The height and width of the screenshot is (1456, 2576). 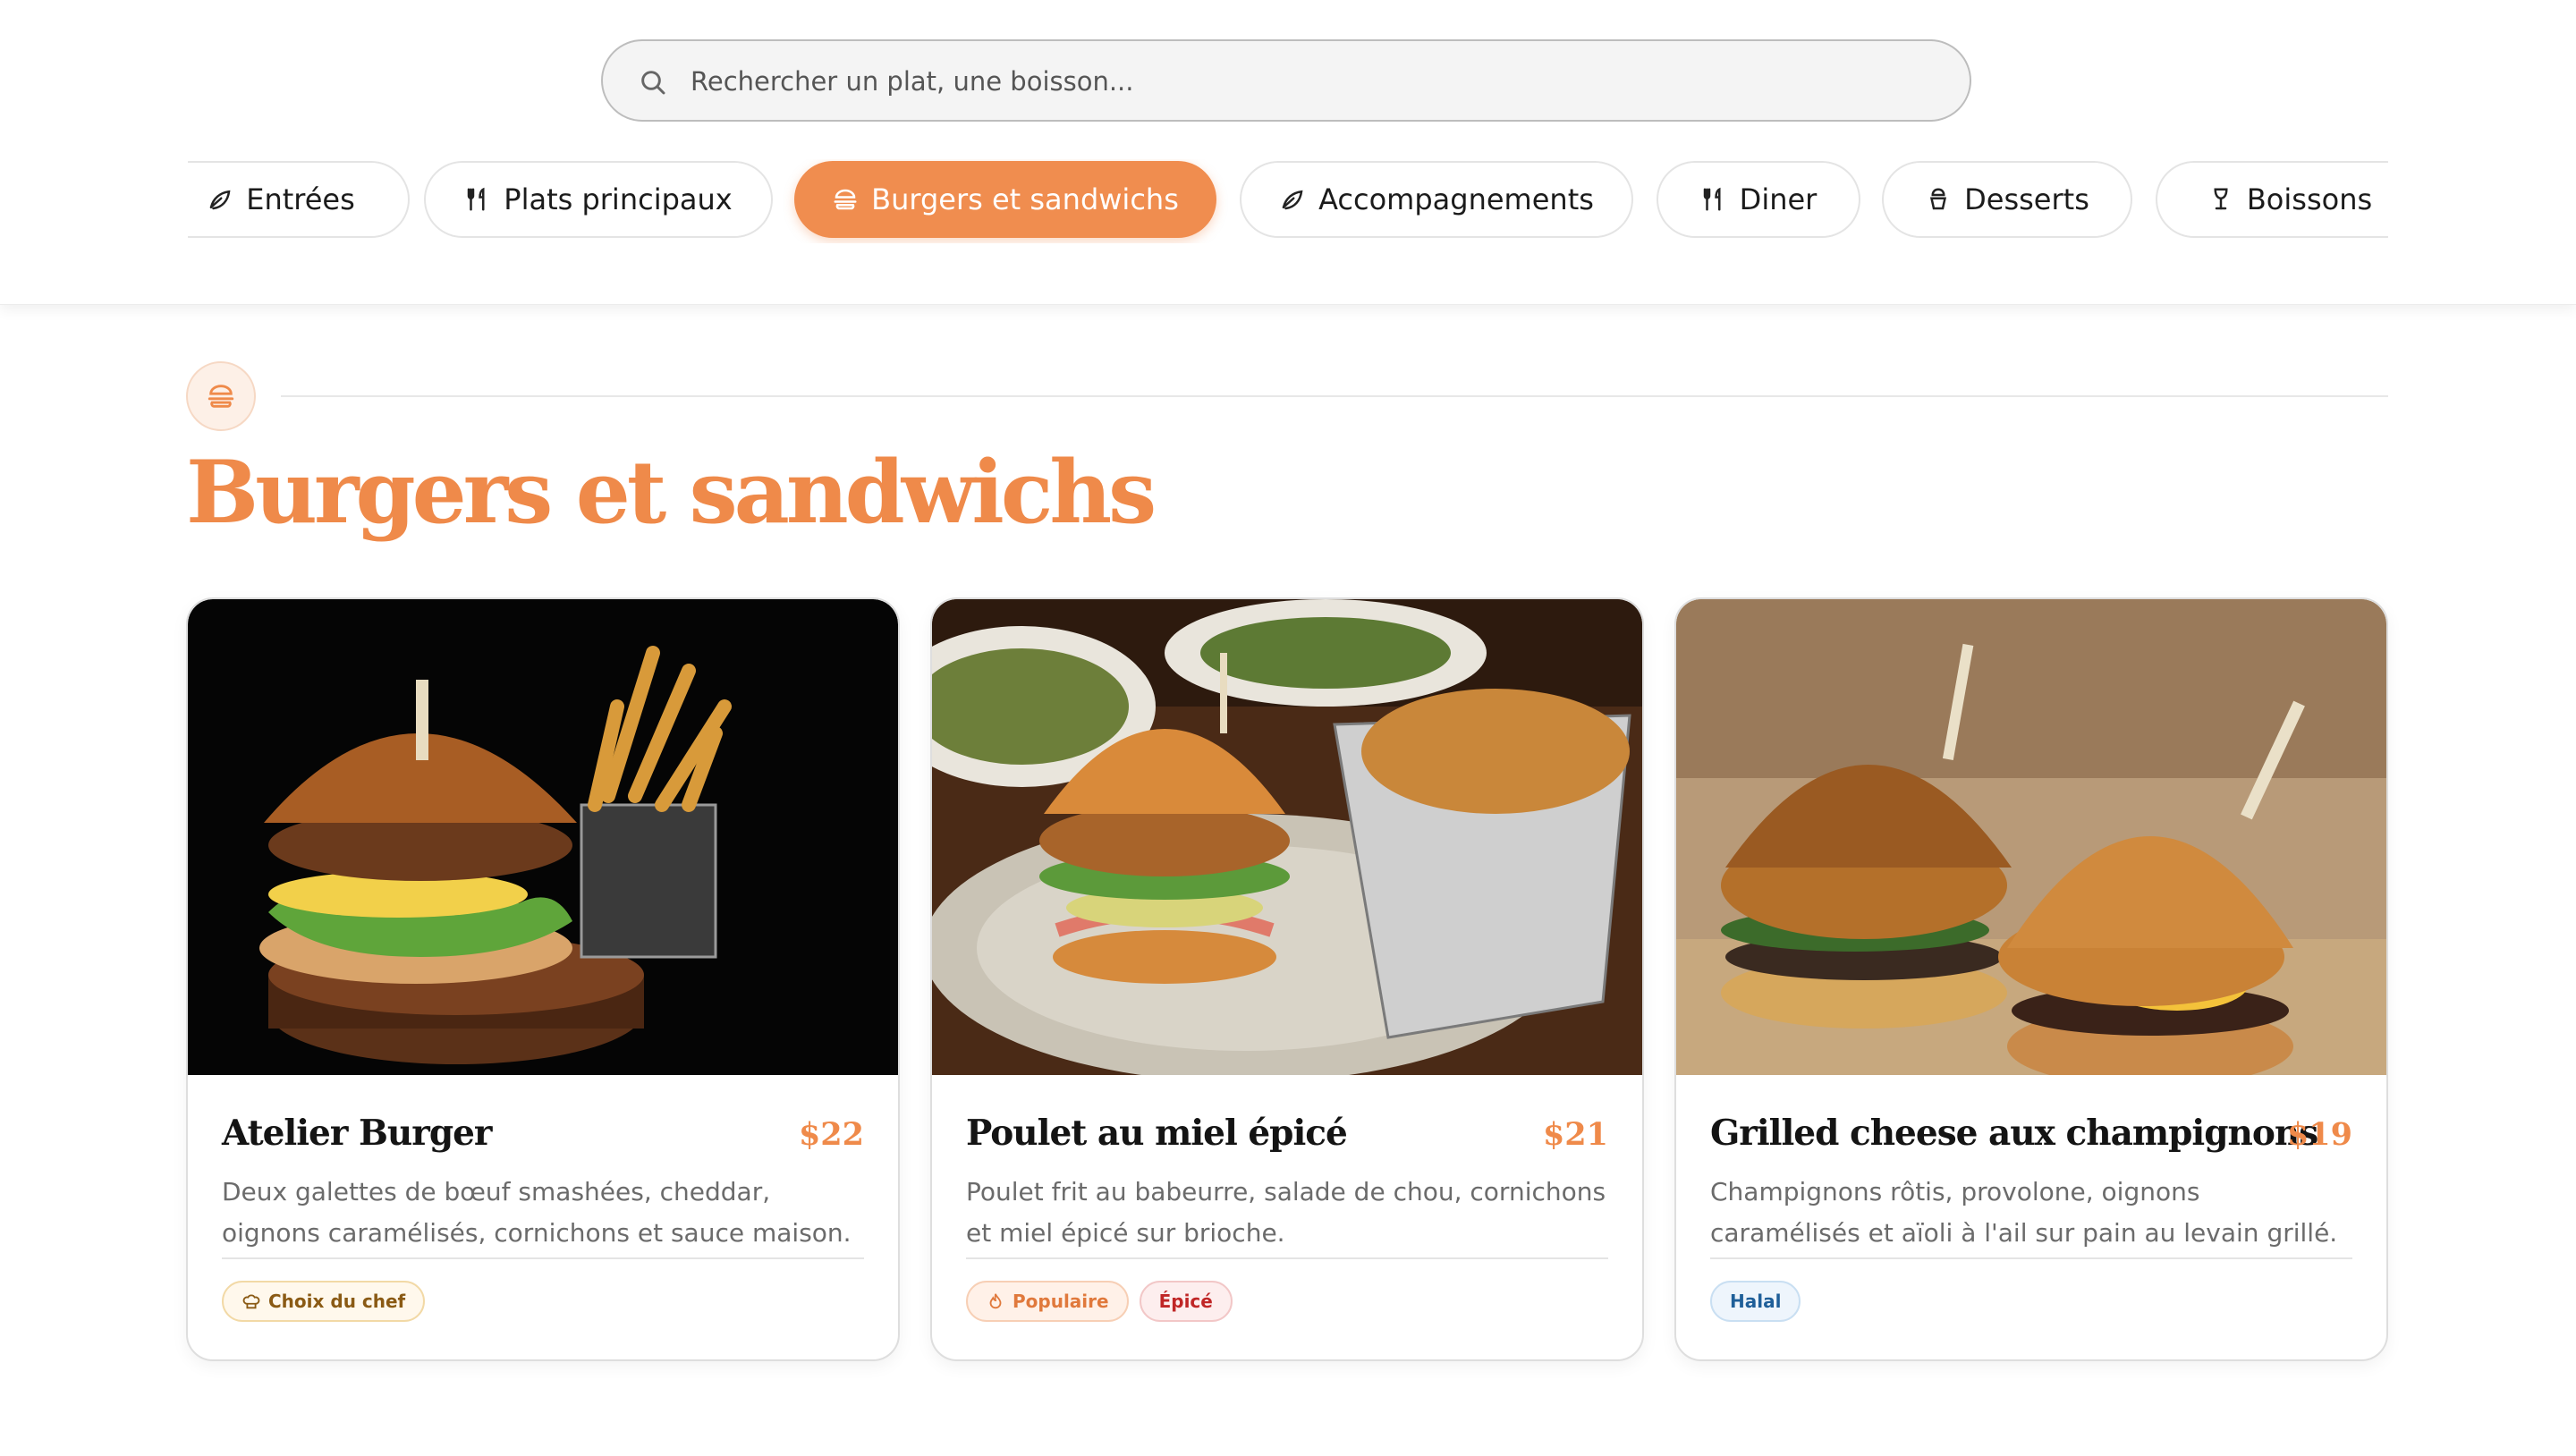 I want to click on category-label: Desserts, so click(x=2026, y=199).